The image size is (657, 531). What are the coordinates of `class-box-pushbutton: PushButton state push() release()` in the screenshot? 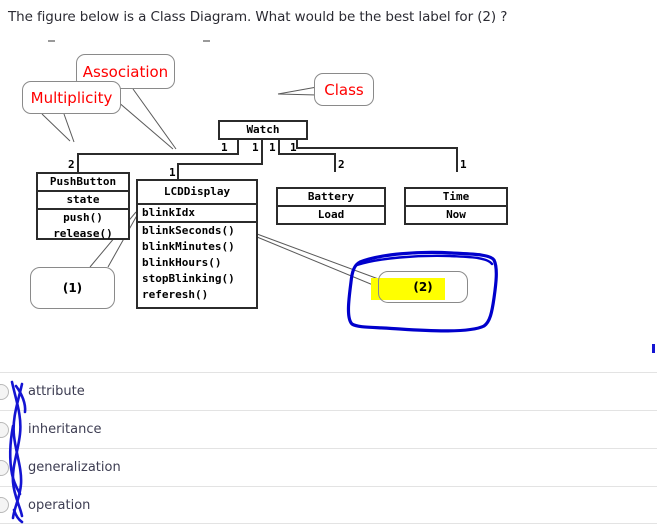 It's located at (83, 206).